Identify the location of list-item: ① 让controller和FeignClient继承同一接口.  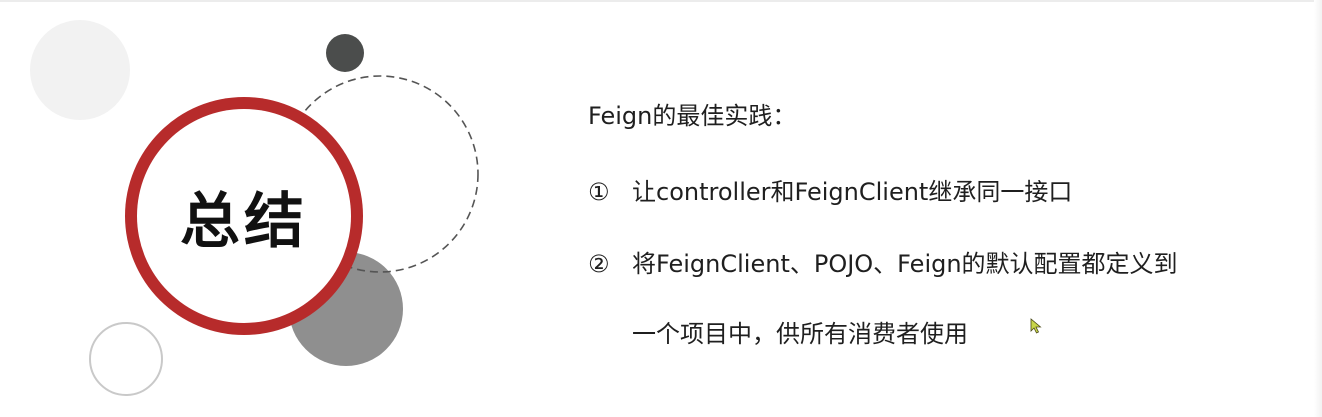
(830, 189).